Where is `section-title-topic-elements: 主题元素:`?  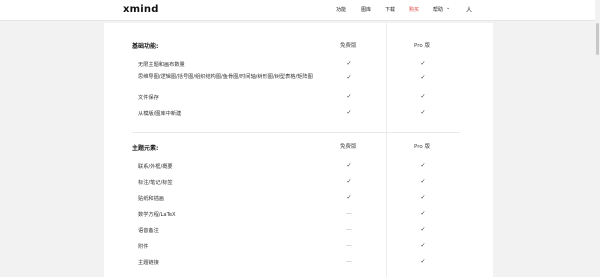 section-title-topic-elements: 主题元素: is located at coordinates (145, 148).